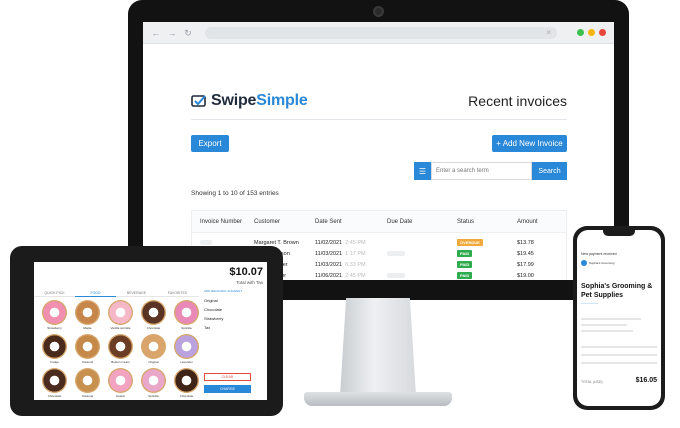 The width and height of the screenshot is (680, 428). Describe the element at coordinates (589, 303) in the screenshot. I see `receipt-link: ────────` at that location.